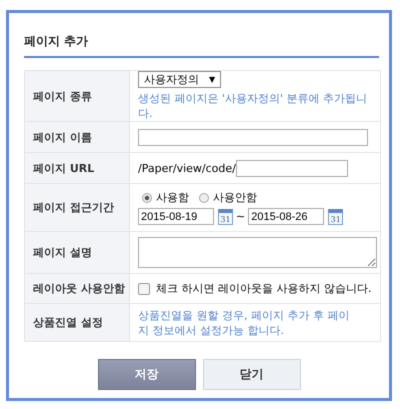  What do you see at coordinates (73, 207) in the screenshot?
I see `field-label: 페이지 접근기간` at bounding box center [73, 207].